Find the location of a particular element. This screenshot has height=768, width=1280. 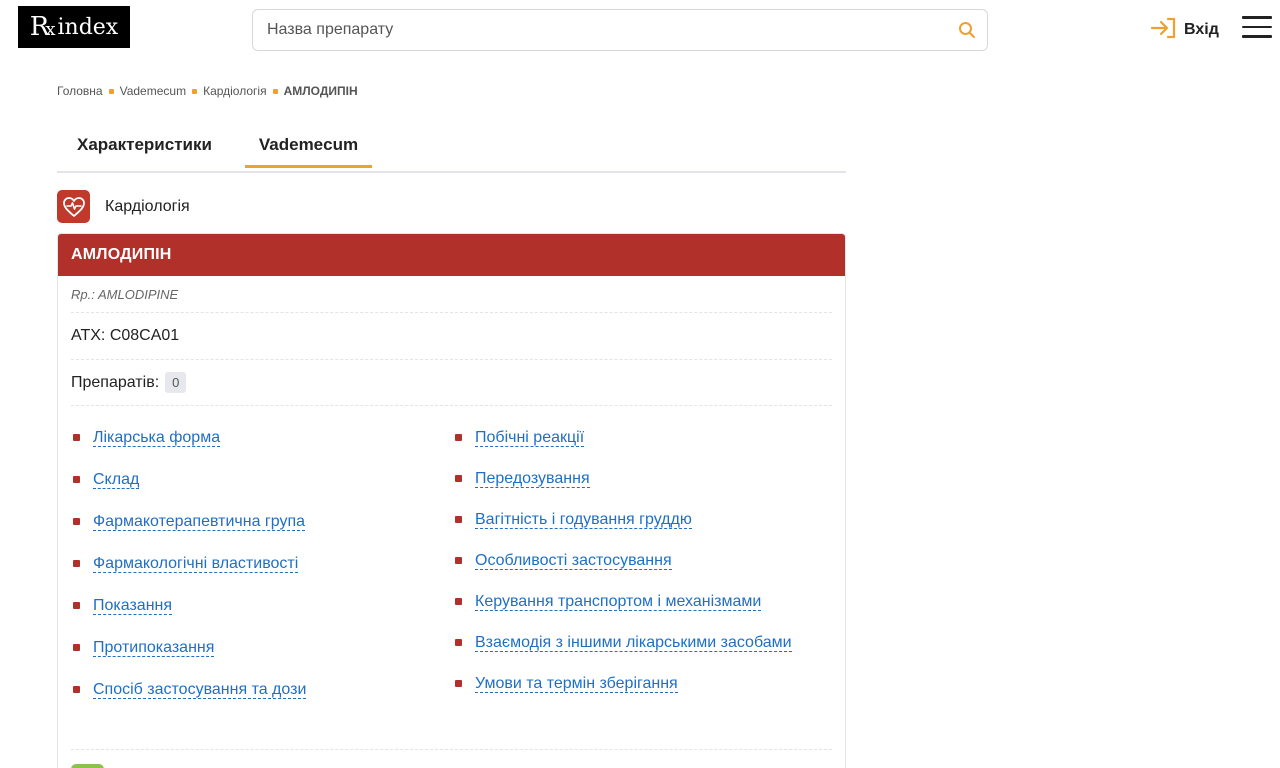

category-label: Кардіологія is located at coordinates (147, 206).